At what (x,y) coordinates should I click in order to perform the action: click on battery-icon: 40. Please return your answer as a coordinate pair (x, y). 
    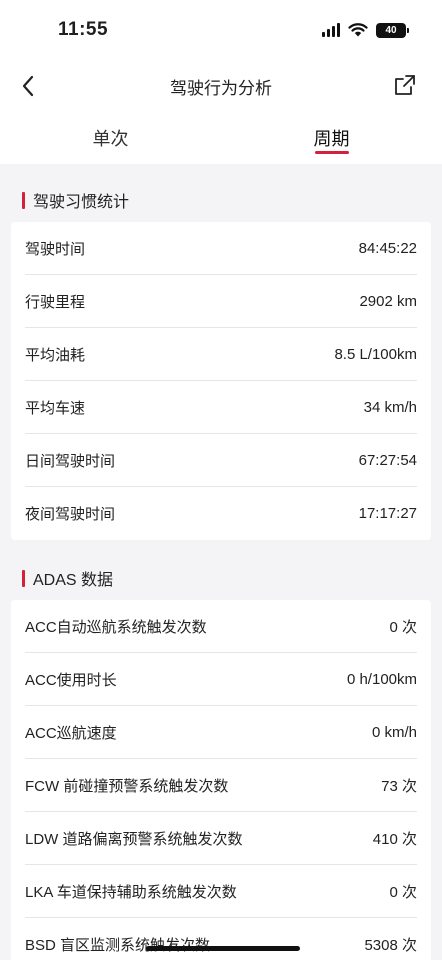
    Looking at the image, I should click on (392, 30).